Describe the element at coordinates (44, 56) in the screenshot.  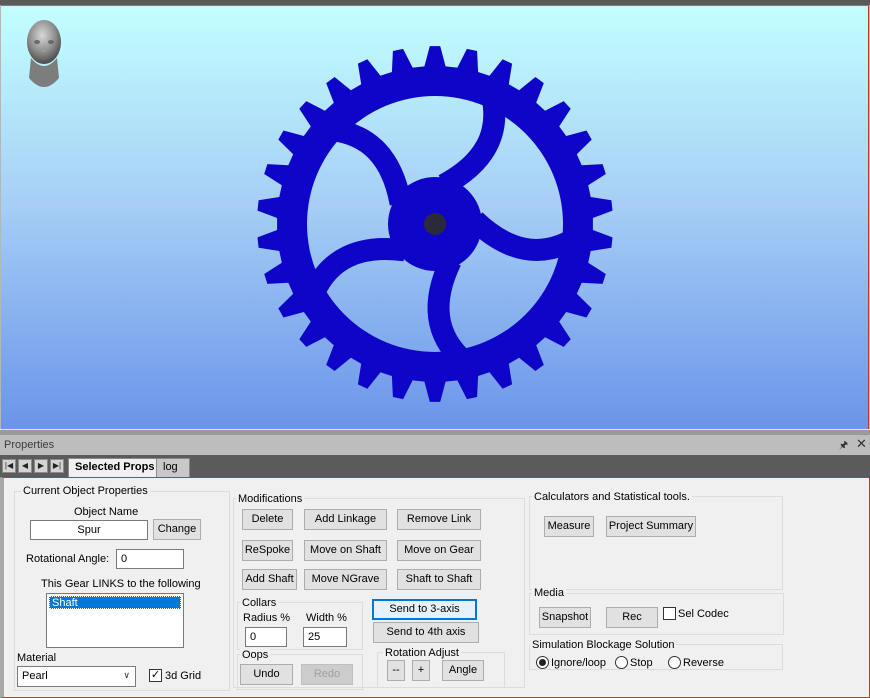
I see `head-model-icon` at that location.